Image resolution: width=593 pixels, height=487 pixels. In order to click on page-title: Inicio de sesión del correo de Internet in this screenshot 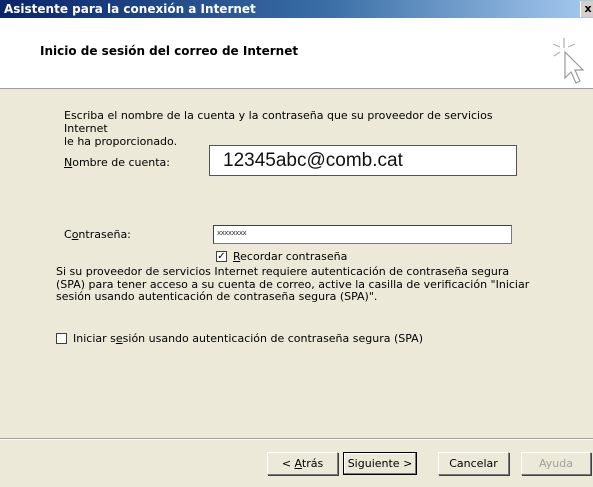, I will do `click(169, 51)`.